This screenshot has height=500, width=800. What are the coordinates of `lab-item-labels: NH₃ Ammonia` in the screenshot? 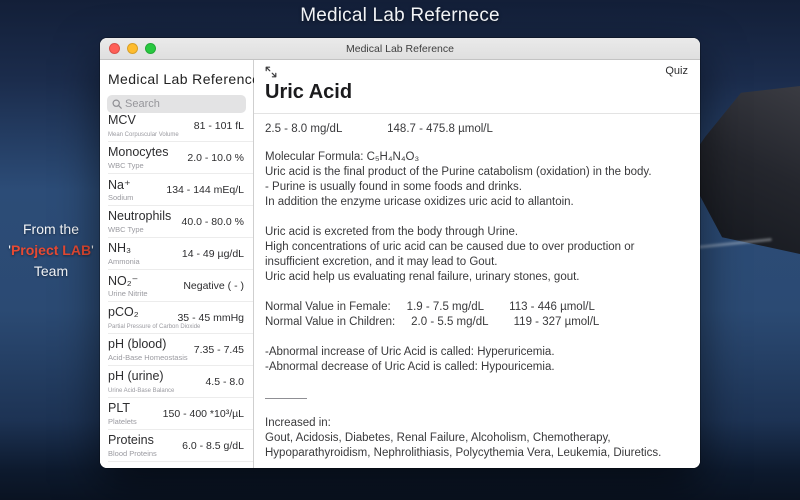 It's located at (124, 253).